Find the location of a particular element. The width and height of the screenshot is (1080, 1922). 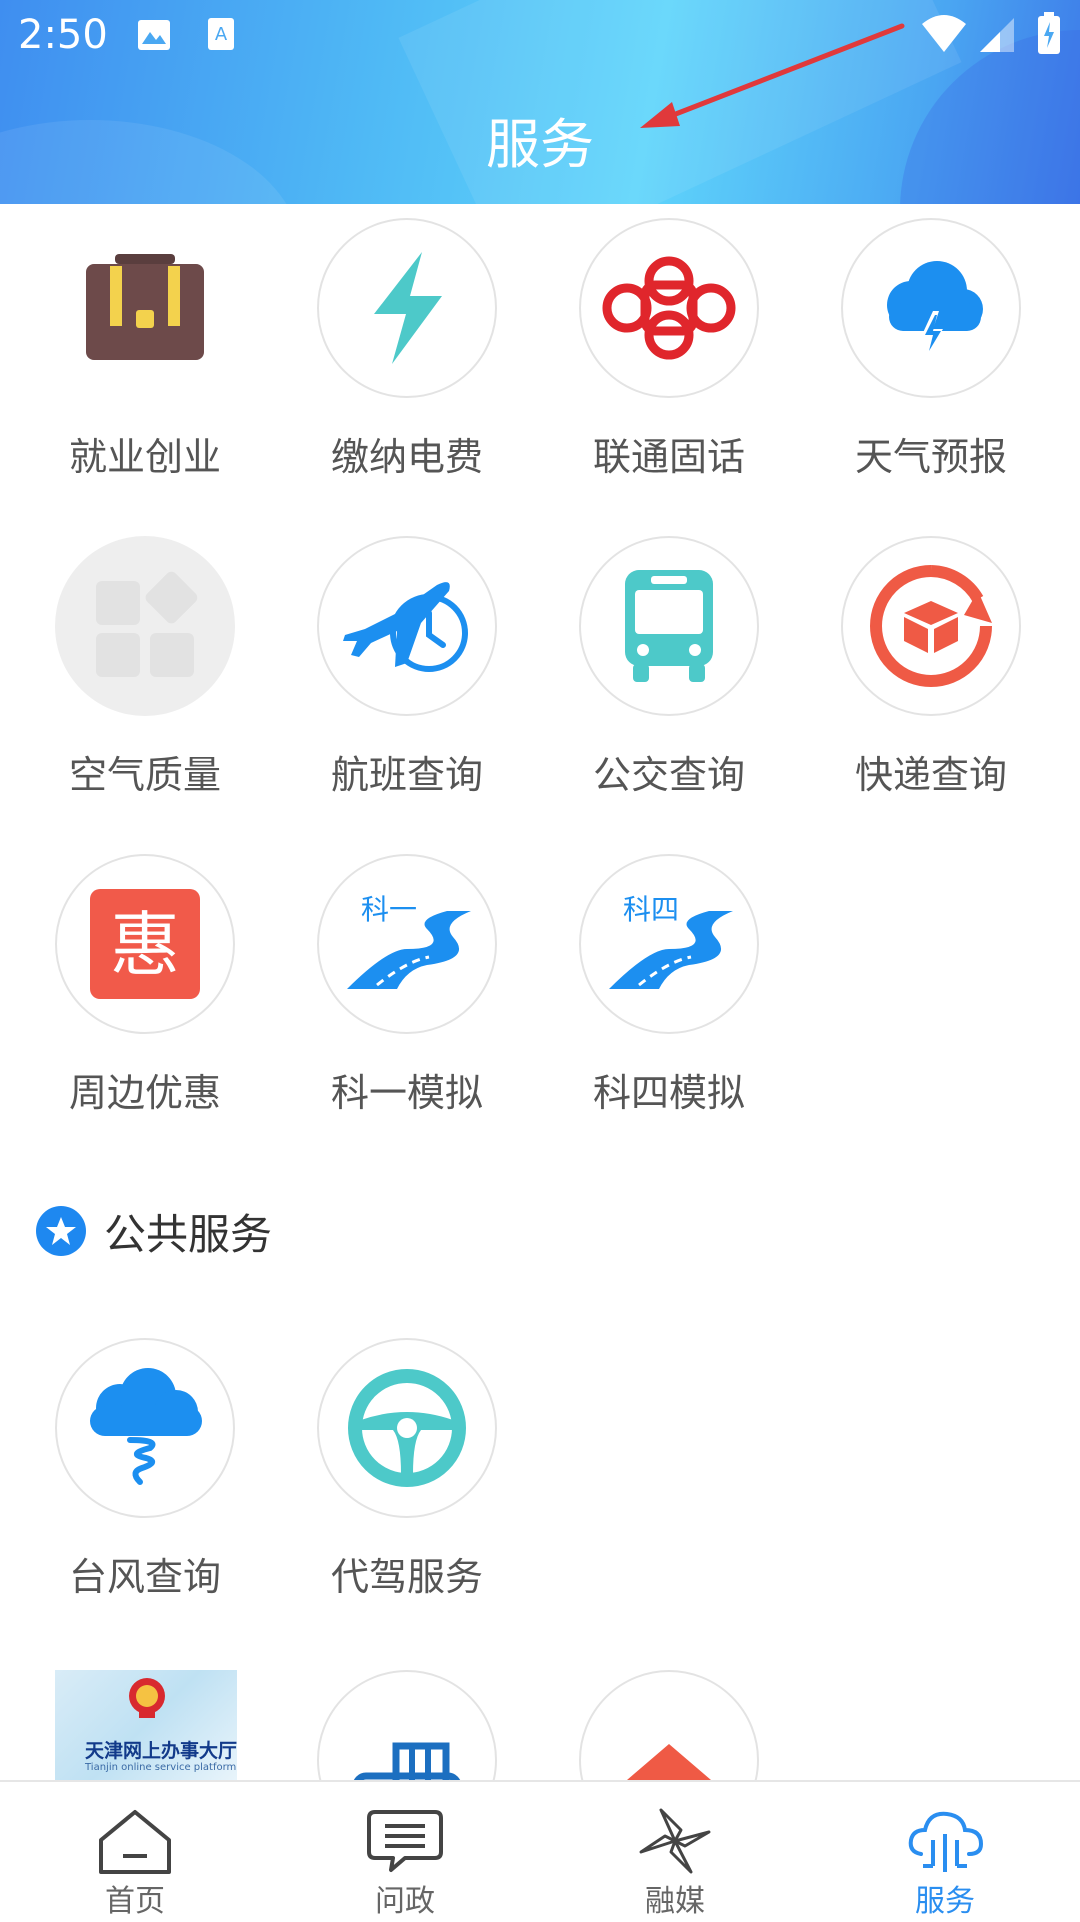

unicom-knot-icon is located at coordinates (669, 308).